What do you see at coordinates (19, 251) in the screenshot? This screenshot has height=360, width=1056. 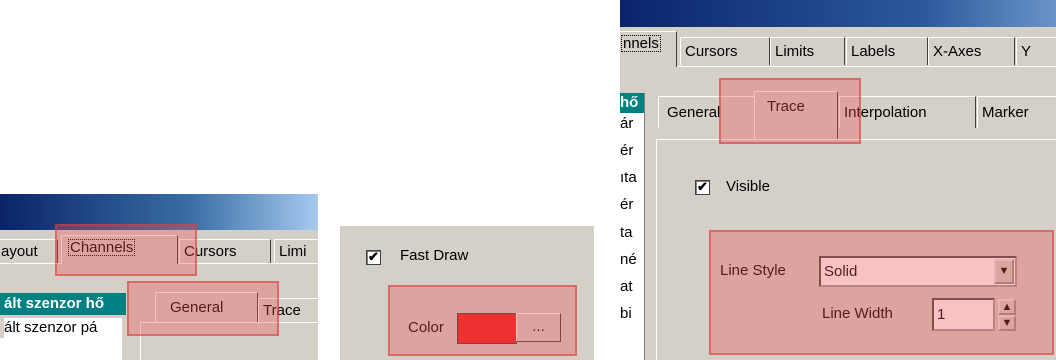 I see `tab-layout-label: ayout` at bounding box center [19, 251].